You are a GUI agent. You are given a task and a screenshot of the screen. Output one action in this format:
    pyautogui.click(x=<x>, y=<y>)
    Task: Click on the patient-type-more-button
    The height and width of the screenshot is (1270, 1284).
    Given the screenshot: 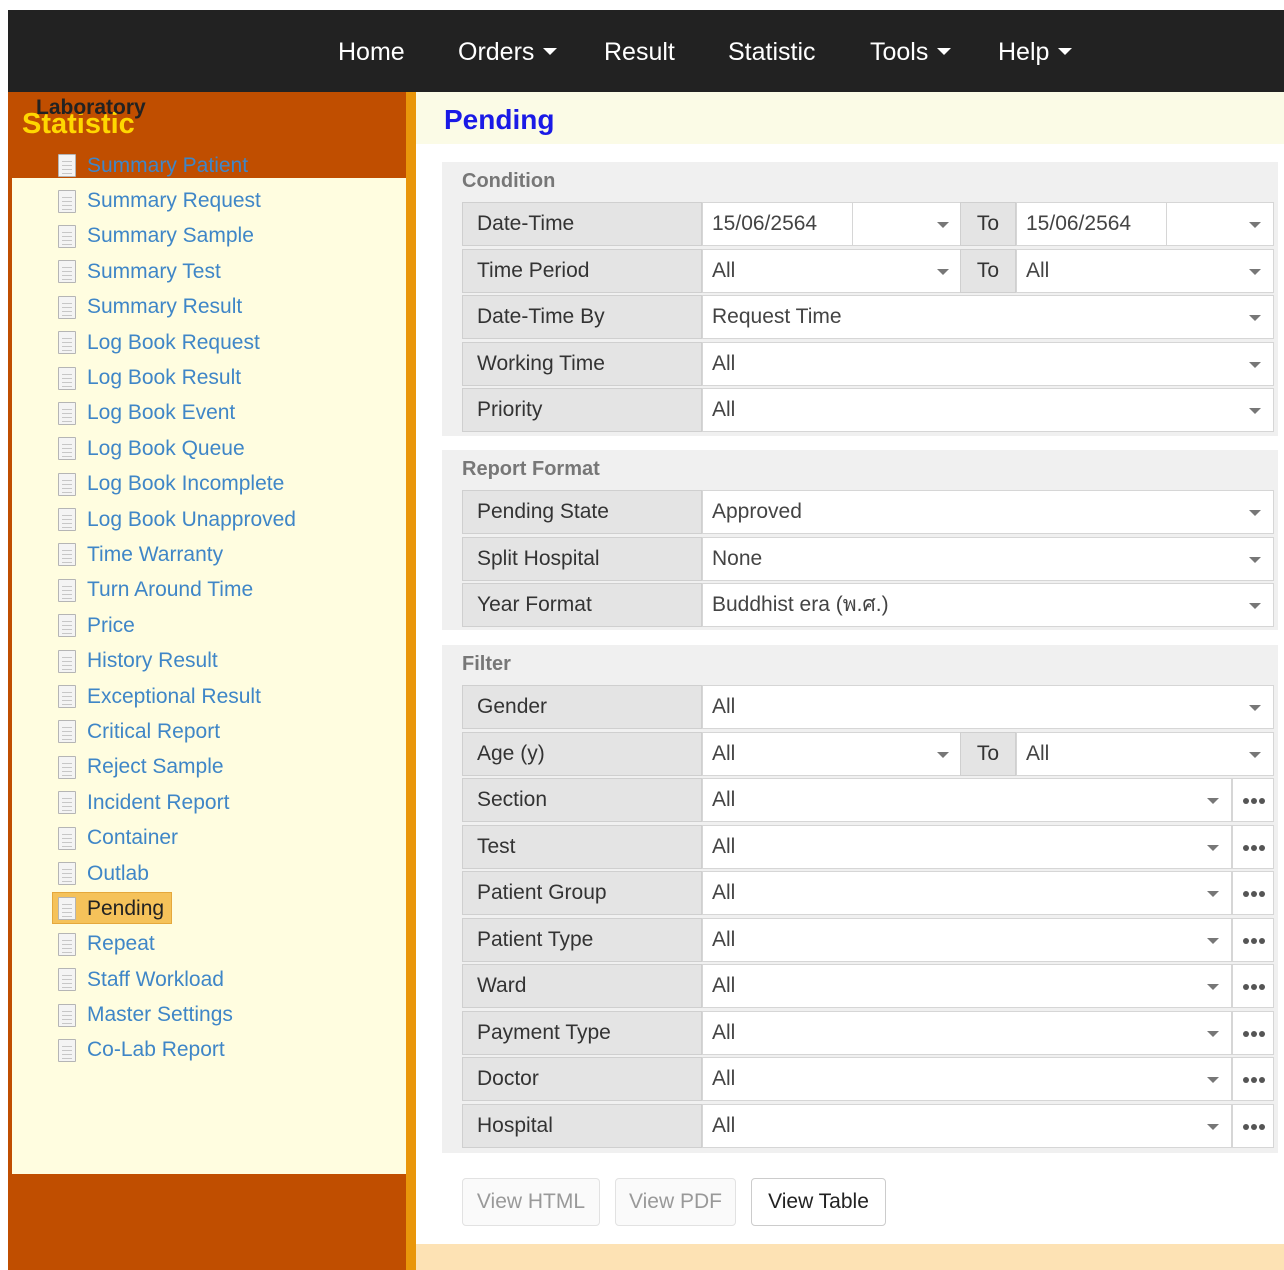 What is the action you would take?
    pyautogui.click(x=1253, y=940)
    